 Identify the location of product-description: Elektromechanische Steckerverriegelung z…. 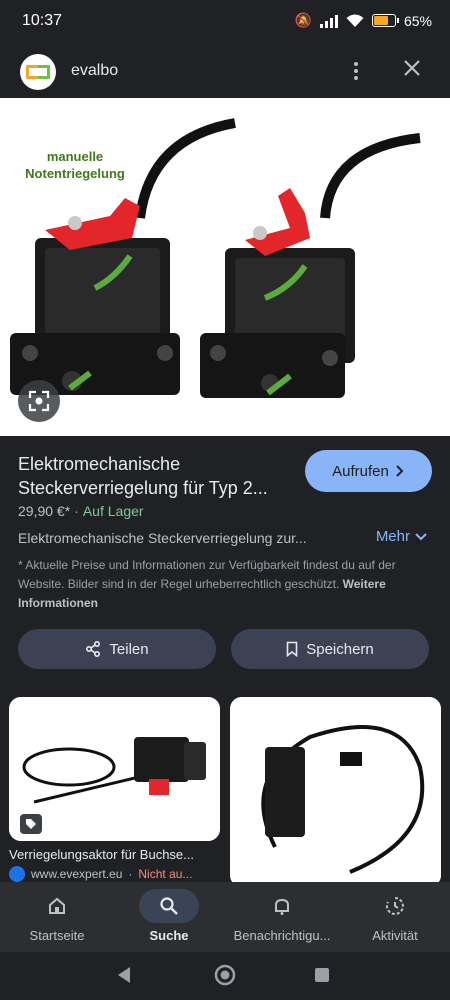
(162, 538).